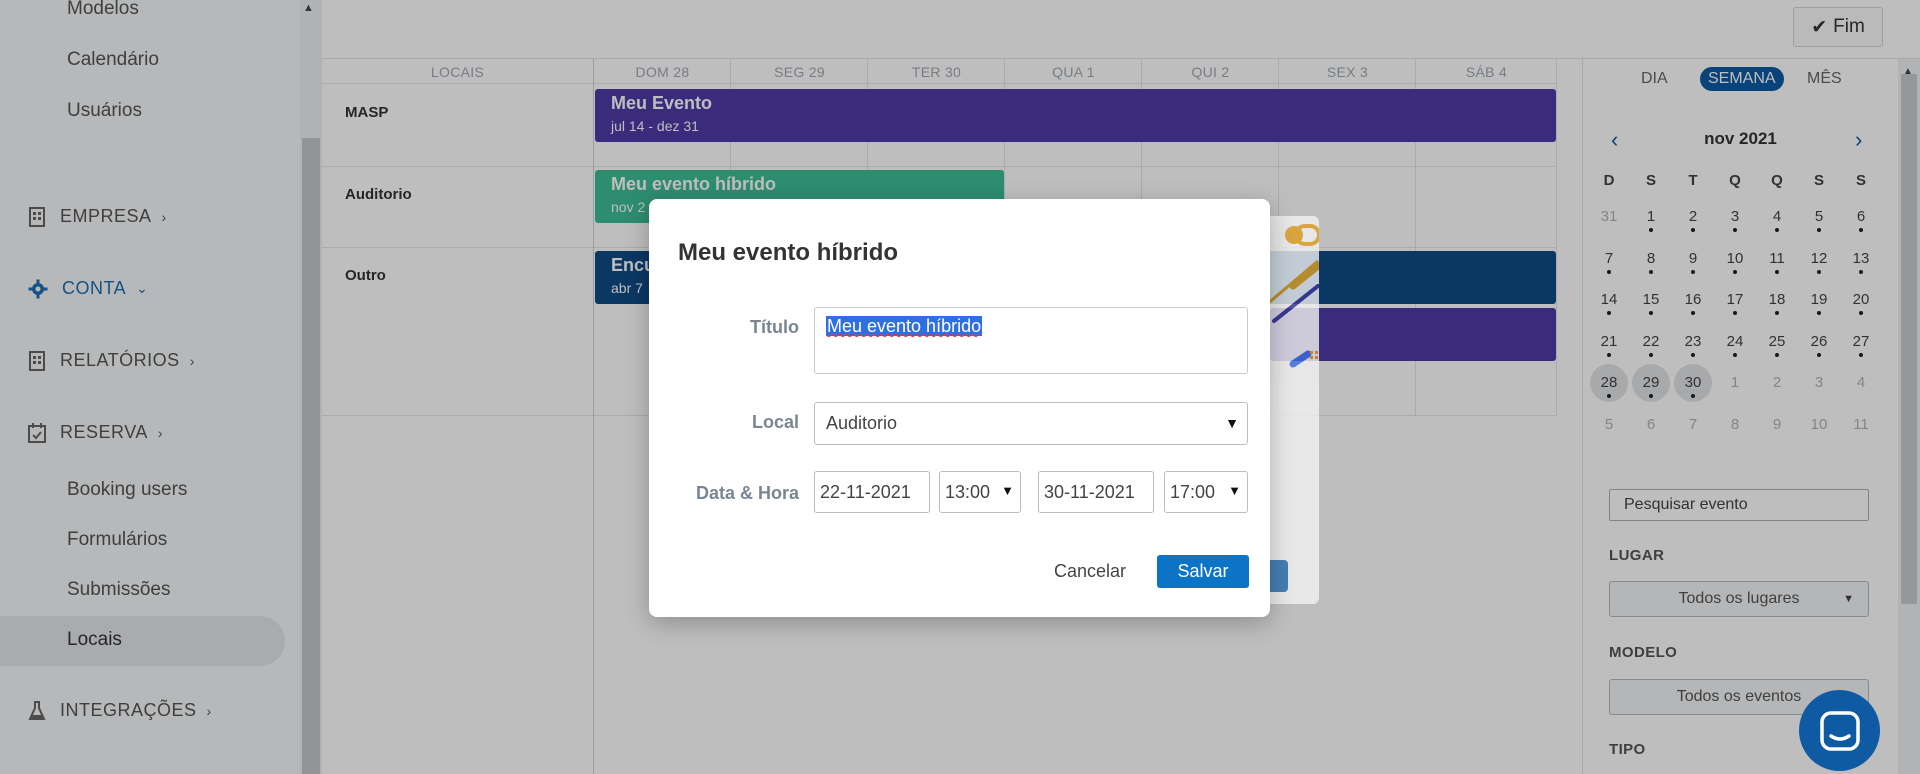 The height and width of the screenshot is (774, 1920). I want to click on start-date-value: 22-11-2021, so click(865, 491).